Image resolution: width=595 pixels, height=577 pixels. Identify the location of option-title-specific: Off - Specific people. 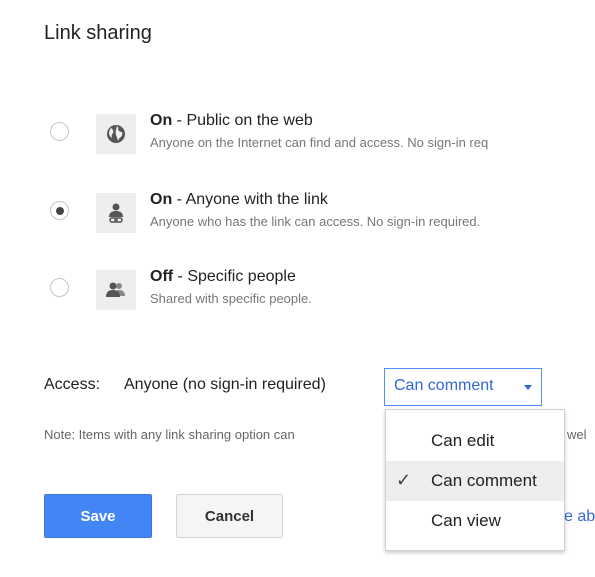
(223, 276).